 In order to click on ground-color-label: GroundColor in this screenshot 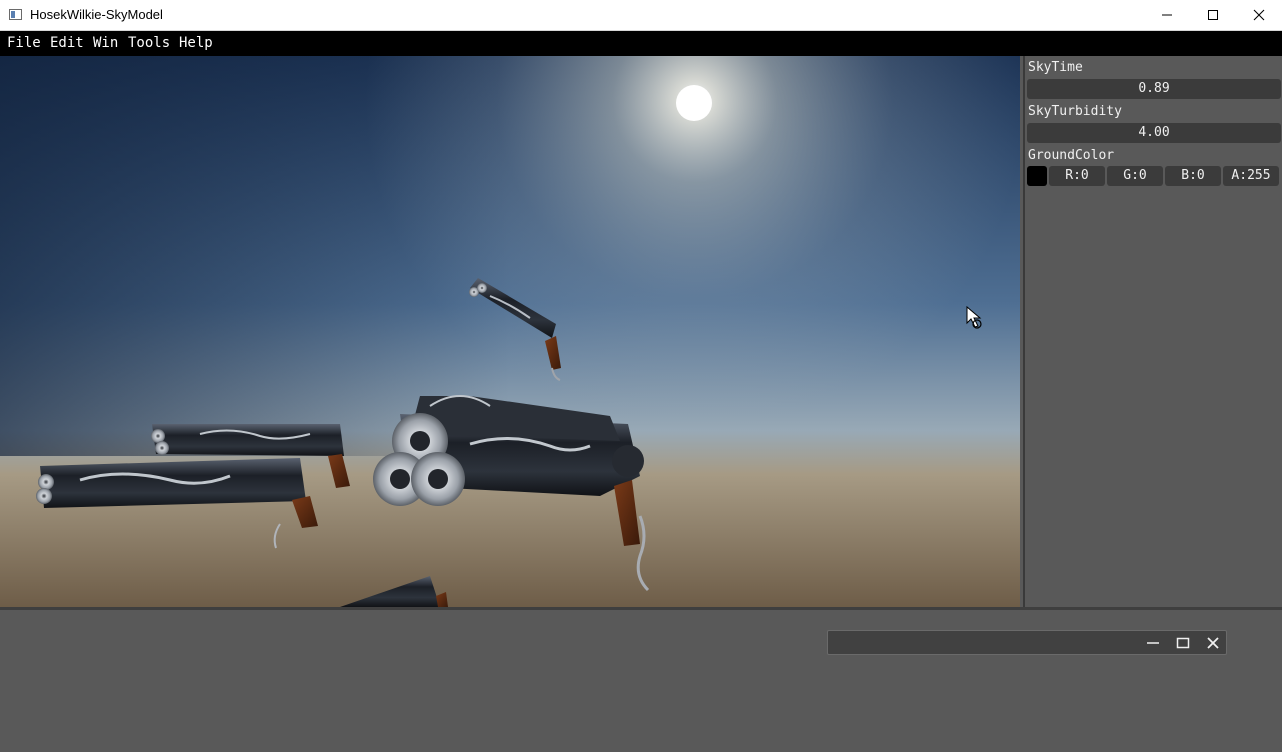, I will do `click(1071, 155)`.